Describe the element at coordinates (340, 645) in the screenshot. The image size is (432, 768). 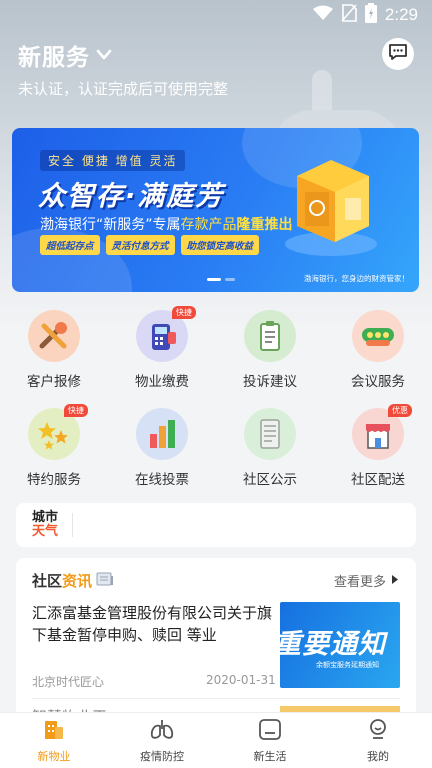
I see `news-item-thumbnail: 重要通知 余额宝服务延期通知` at that location.